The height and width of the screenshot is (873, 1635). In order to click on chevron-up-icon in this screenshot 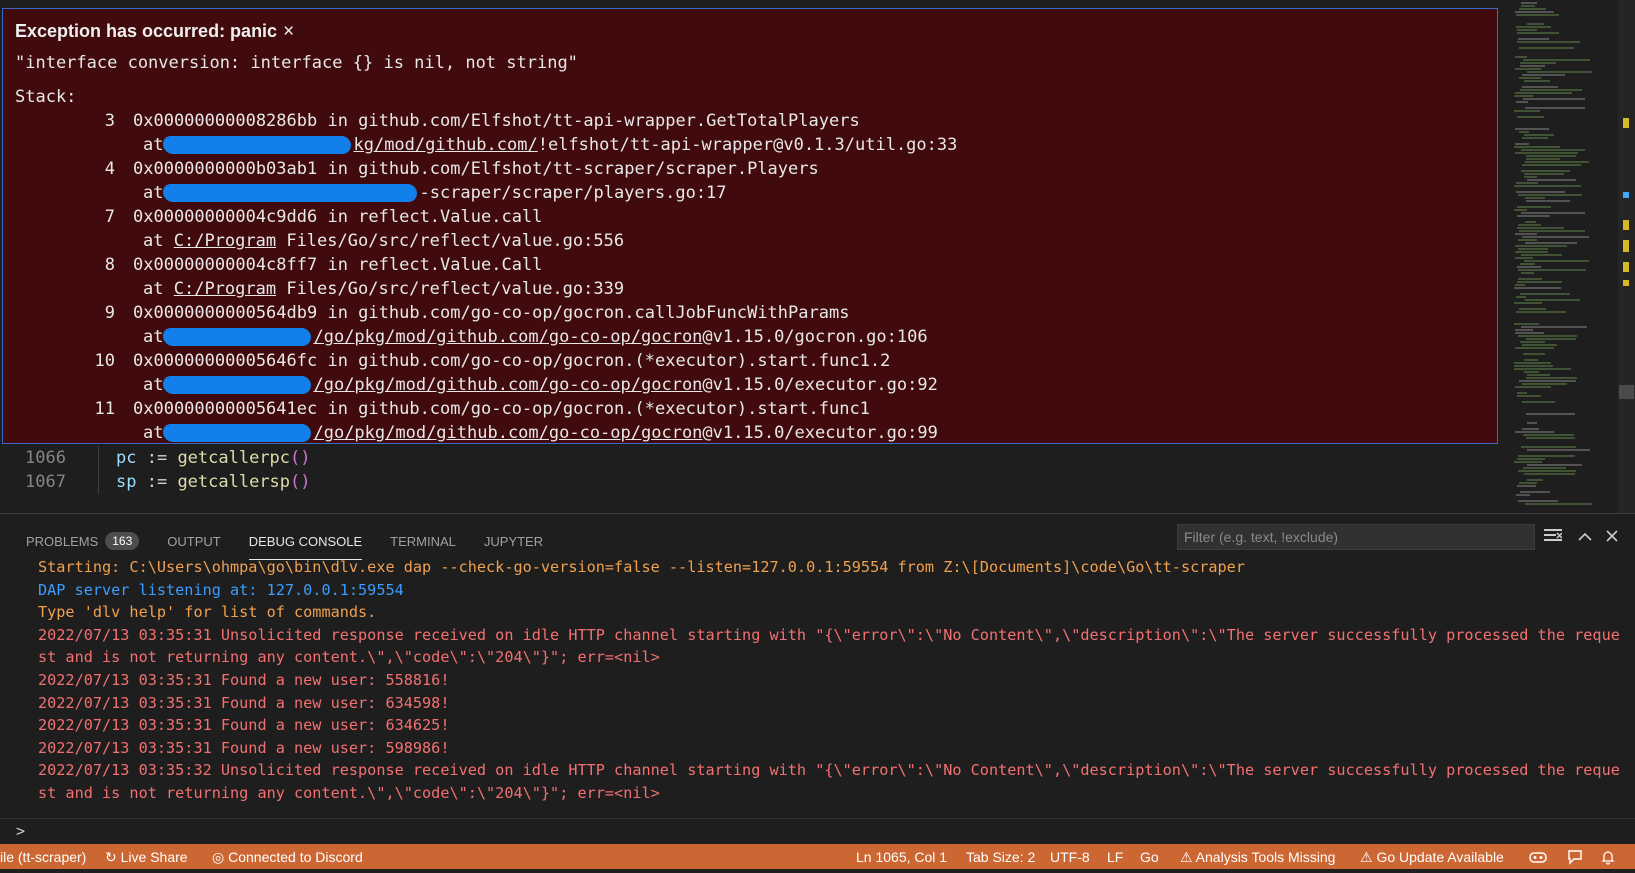, I will do `click(1585, 537)`.